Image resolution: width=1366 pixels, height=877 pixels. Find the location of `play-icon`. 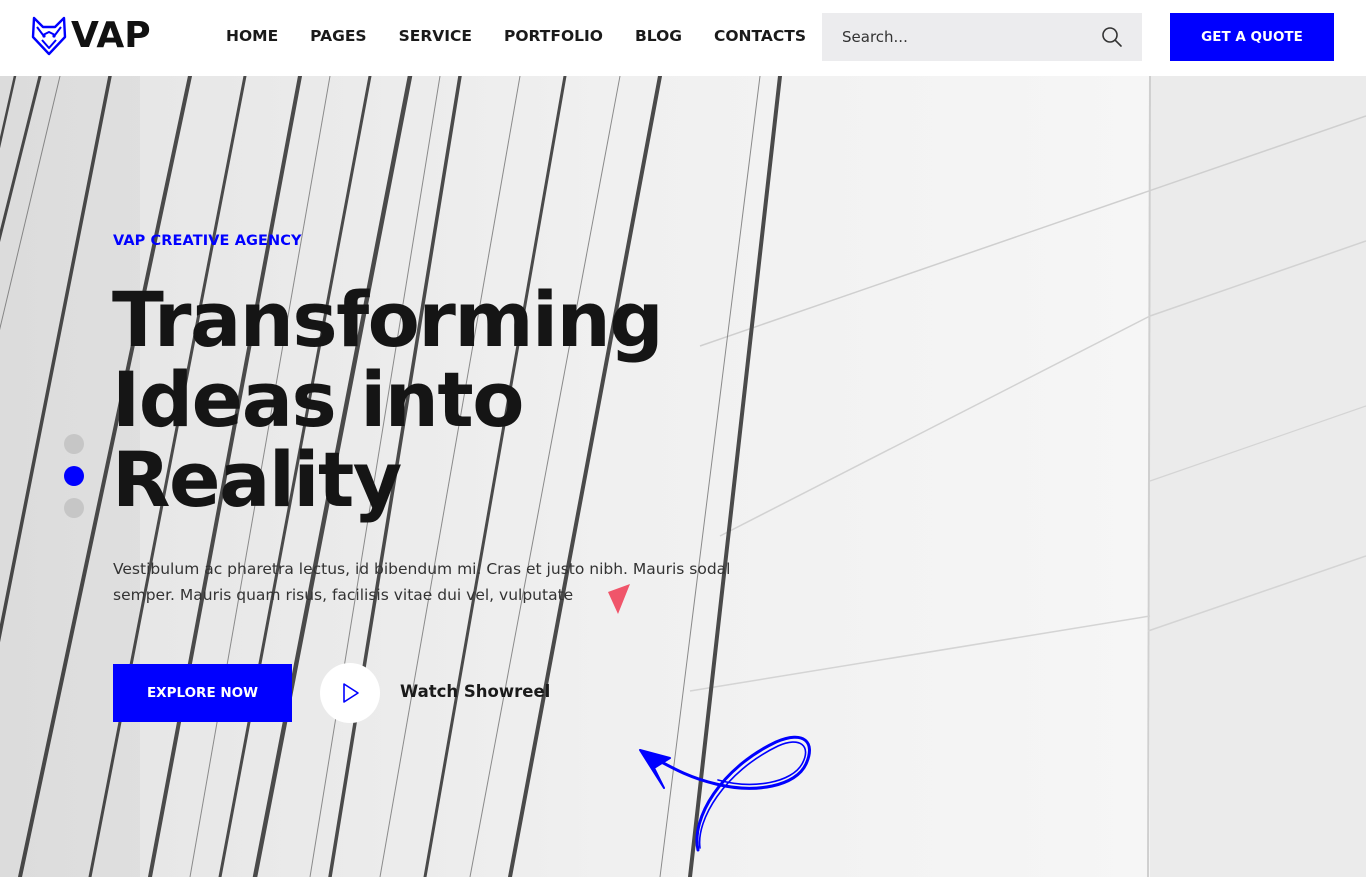

play-icon is located at coordinates (351, 693).